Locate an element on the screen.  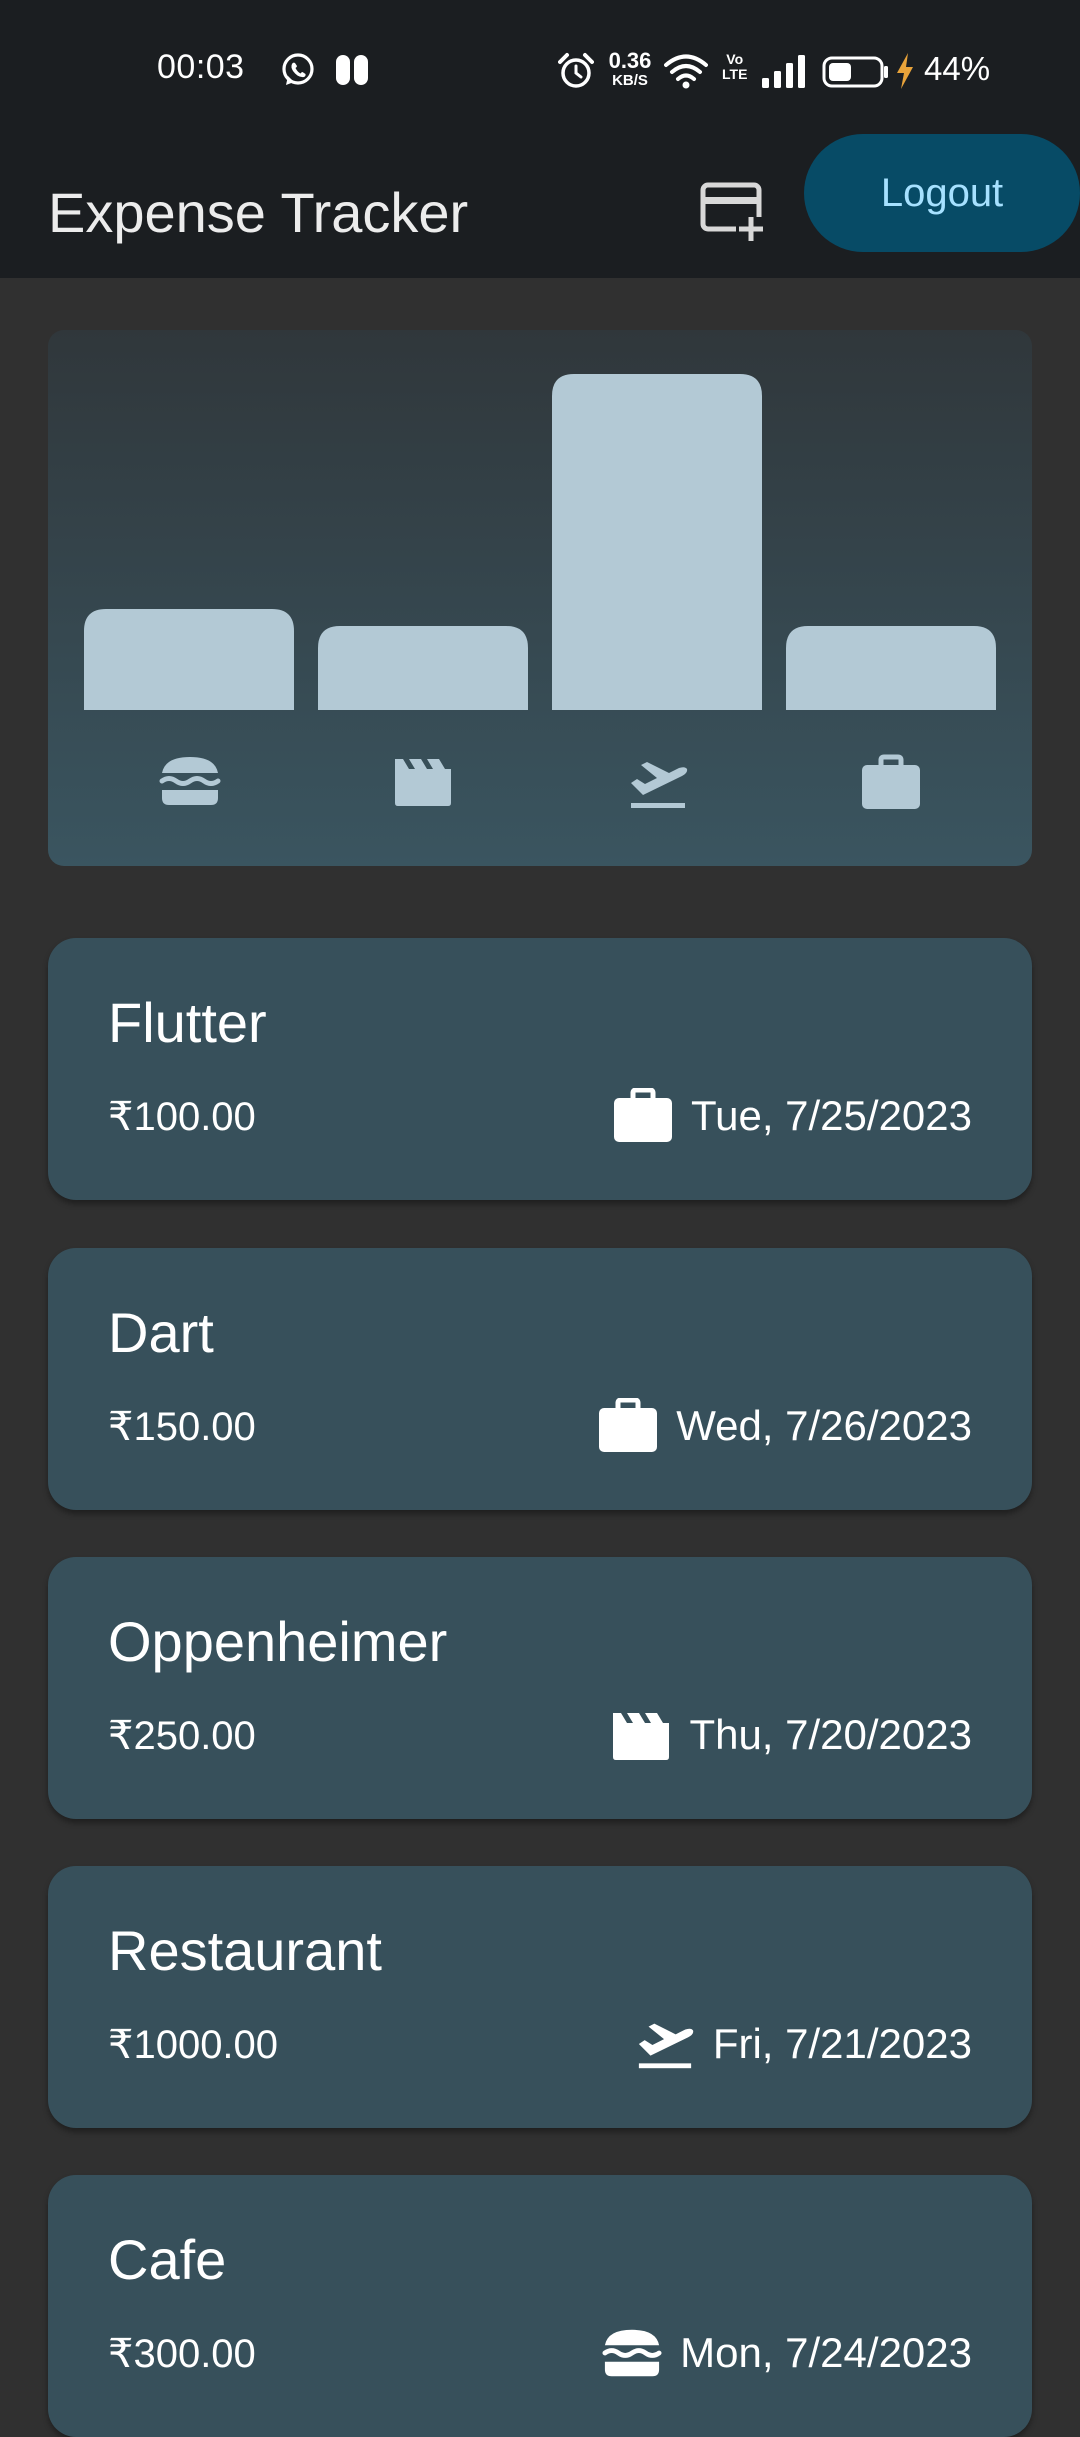
expense-card: Flutter ₹100.00 Tue, 7/25/2023 is located at coordinates (540, 1069).